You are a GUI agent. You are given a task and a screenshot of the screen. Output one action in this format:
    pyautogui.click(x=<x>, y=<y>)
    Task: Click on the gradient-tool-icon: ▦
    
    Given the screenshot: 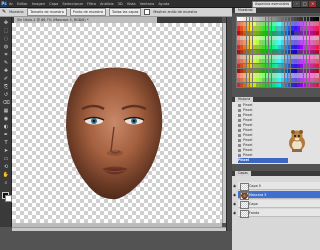 What is the action you would take?
    pyautogui.click(x=6, y=111)
    